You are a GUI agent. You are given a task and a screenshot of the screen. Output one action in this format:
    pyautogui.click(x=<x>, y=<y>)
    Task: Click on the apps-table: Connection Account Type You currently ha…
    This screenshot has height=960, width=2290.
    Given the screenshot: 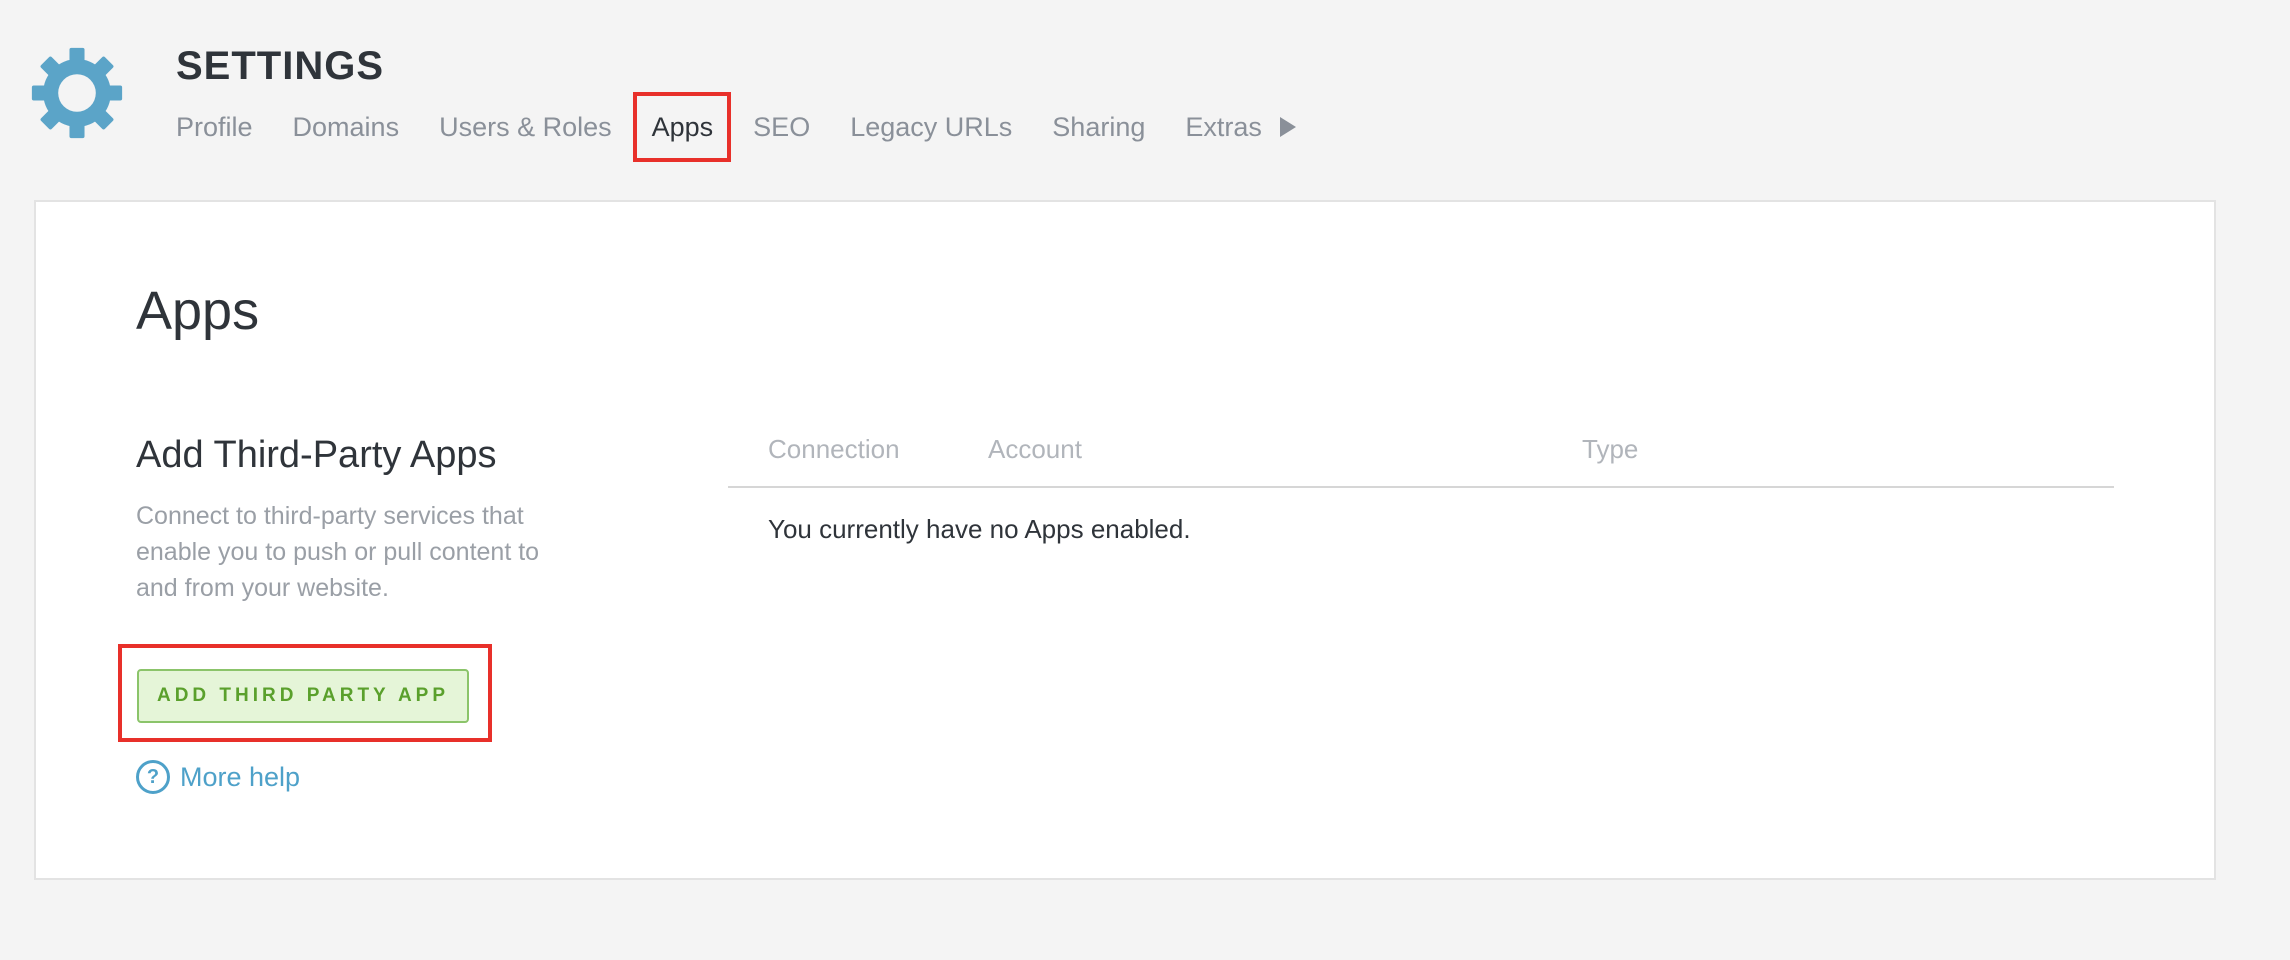 What is the action you would take?
    pyautogui.click(x=1421, y=482)
    